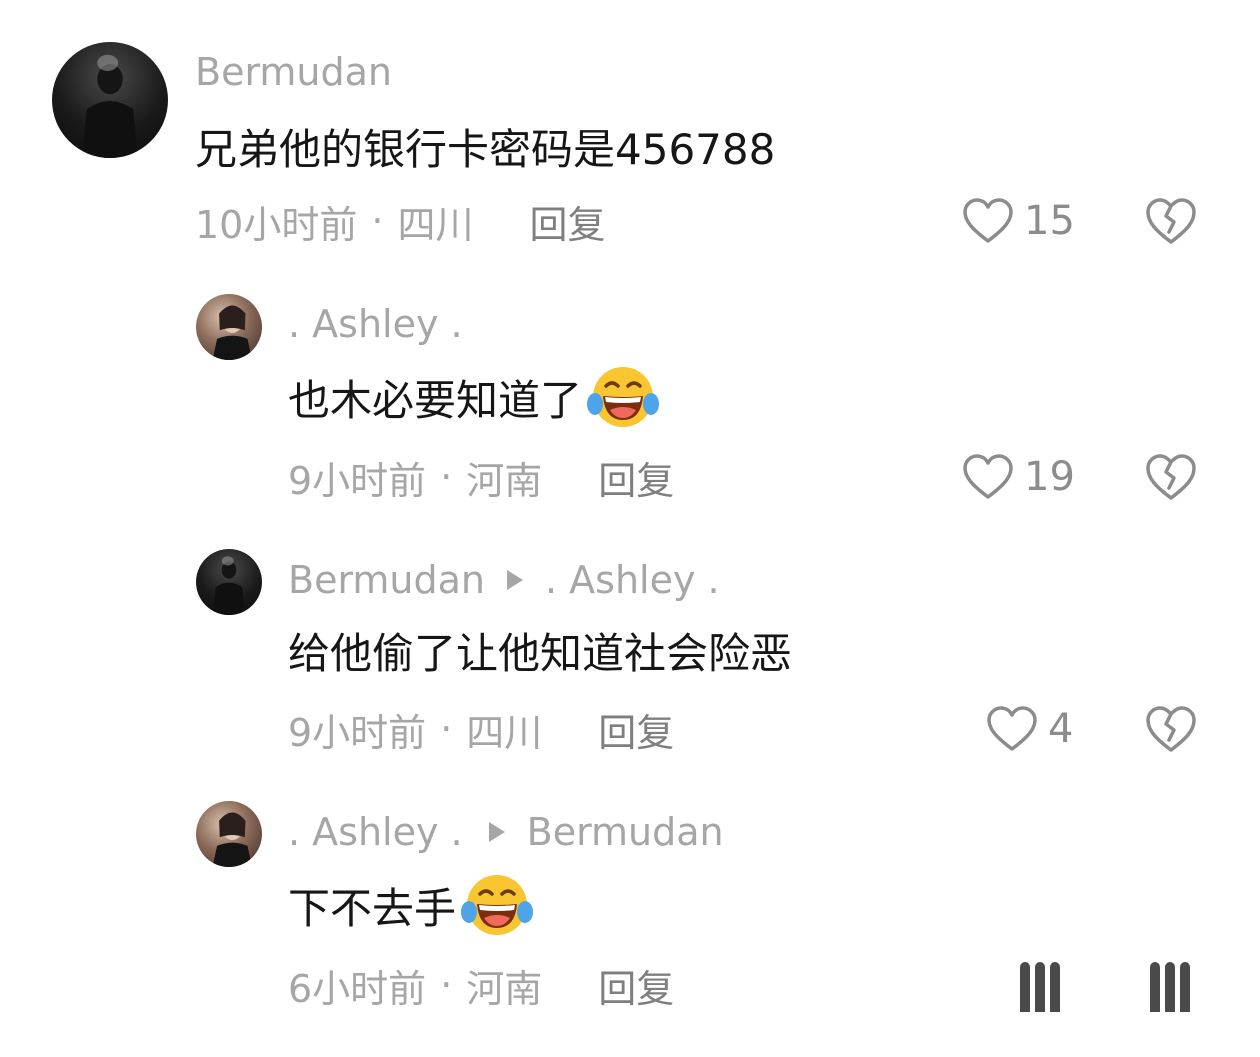 The height and width of the screenshot is (1057, 1260). What do you see at coordinates (386, 580) in the screenshot?
I see `author-name: Bermudan` at bounding box center [386, 580].